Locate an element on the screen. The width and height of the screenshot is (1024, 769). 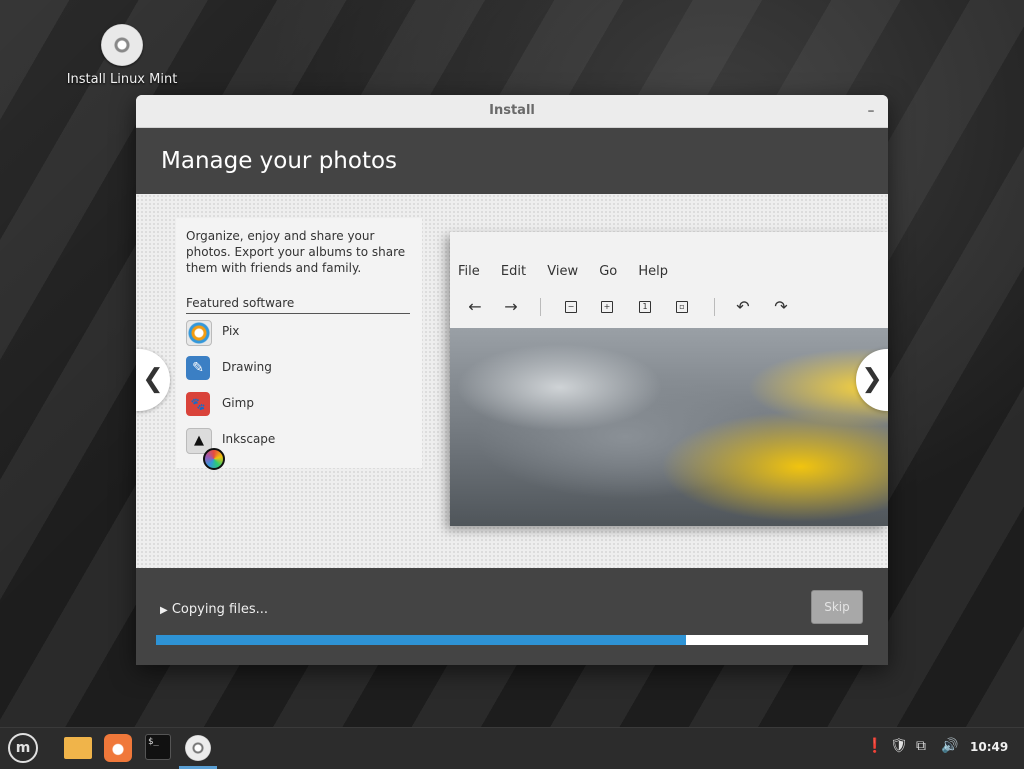
back-arrow-icon: ← is located at coordinates (475, 306).